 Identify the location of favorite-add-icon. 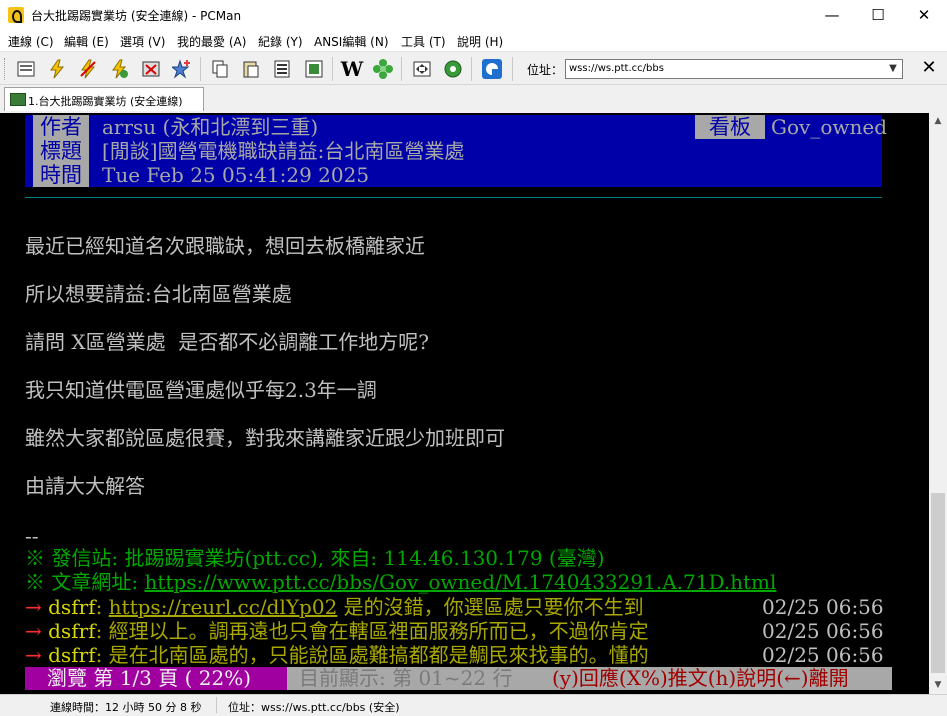
(181, 69).